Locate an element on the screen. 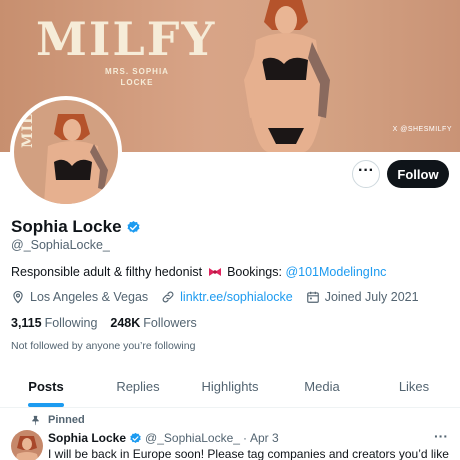 This screenshot has height=460, width=460. location-icon is located at coordinates (18, 297).